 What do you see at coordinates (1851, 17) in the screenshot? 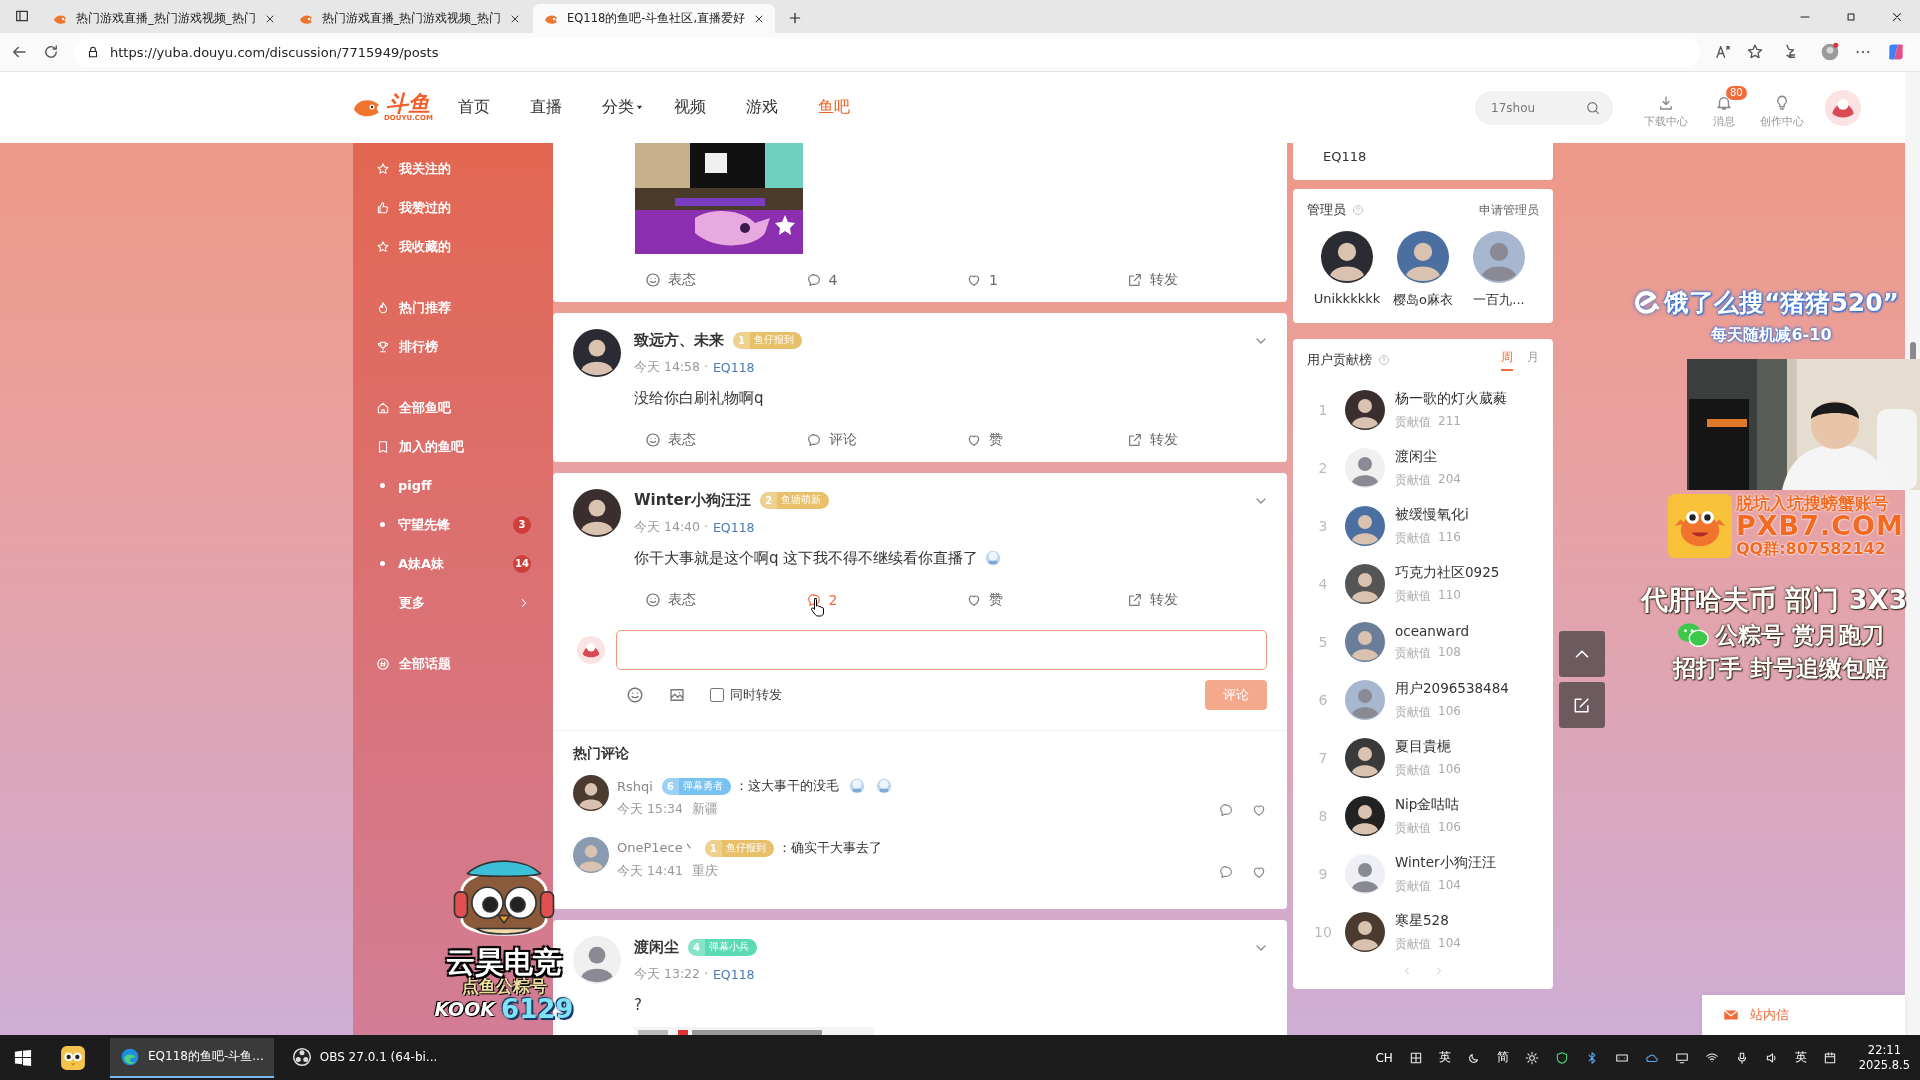
I see `restore-icon` at bounding box center [1851, 17].